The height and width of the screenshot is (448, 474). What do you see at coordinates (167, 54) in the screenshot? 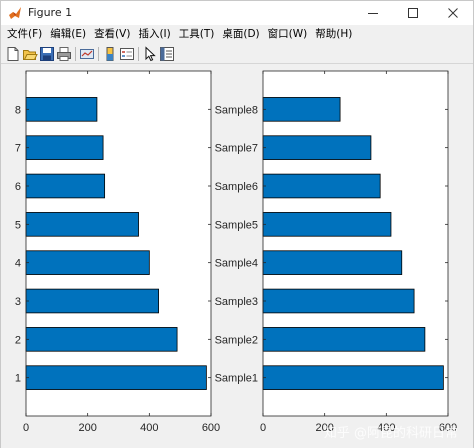
I see `property-inspector-icon` at bounding box center [167, 54].